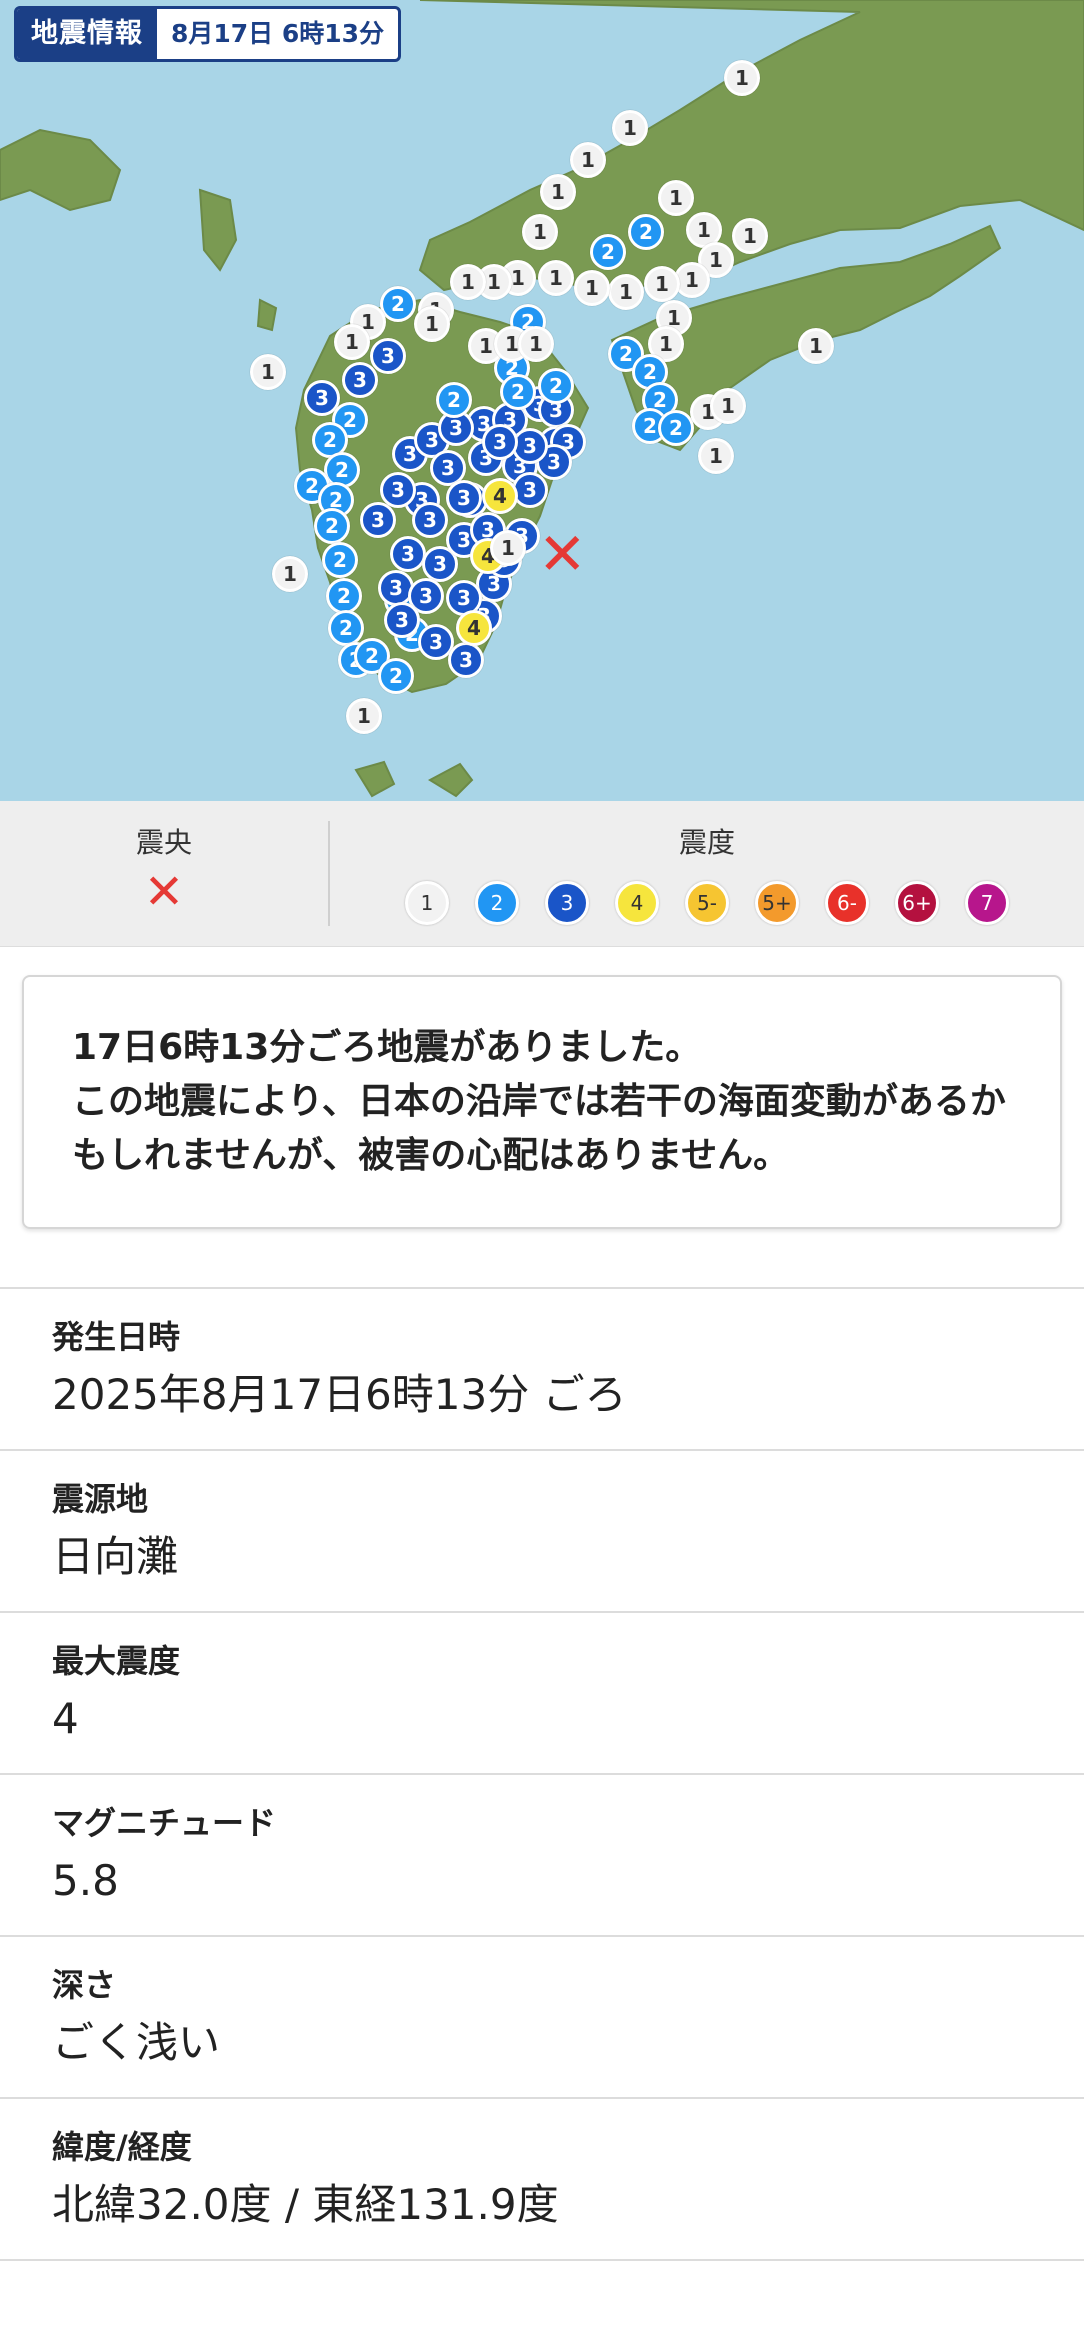 This screenshot has width=1084, height=2347. I want to click on report-datetime: 8月17日 6時13分, so click(278, 33).